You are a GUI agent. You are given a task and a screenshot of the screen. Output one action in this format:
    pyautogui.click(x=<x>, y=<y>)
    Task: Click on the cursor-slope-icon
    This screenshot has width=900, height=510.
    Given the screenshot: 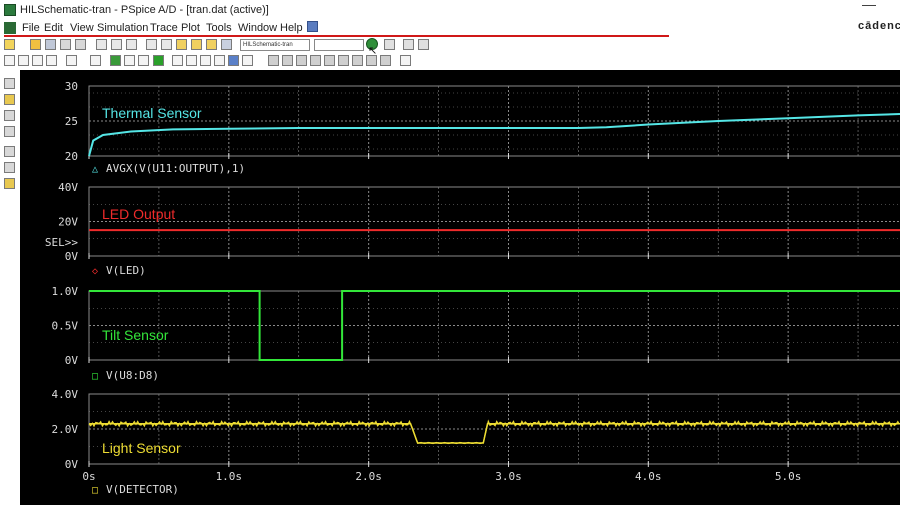 What is the action you would take?
    pyautogui.click(x=219, y=60)
    